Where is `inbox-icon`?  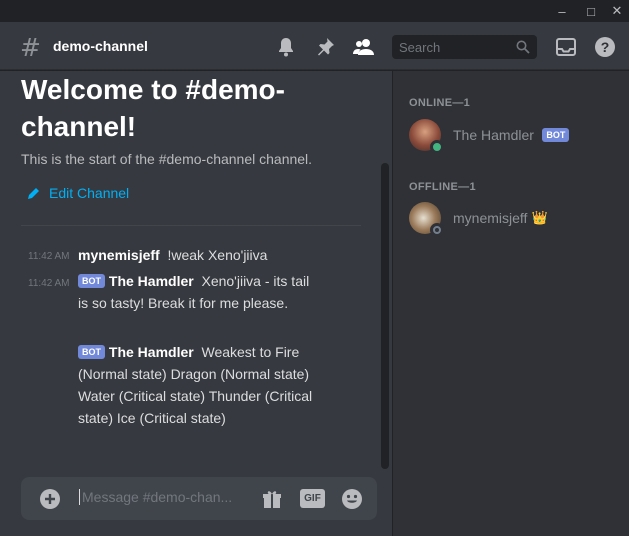 inbox-icon is located at coordinates (566, 47).